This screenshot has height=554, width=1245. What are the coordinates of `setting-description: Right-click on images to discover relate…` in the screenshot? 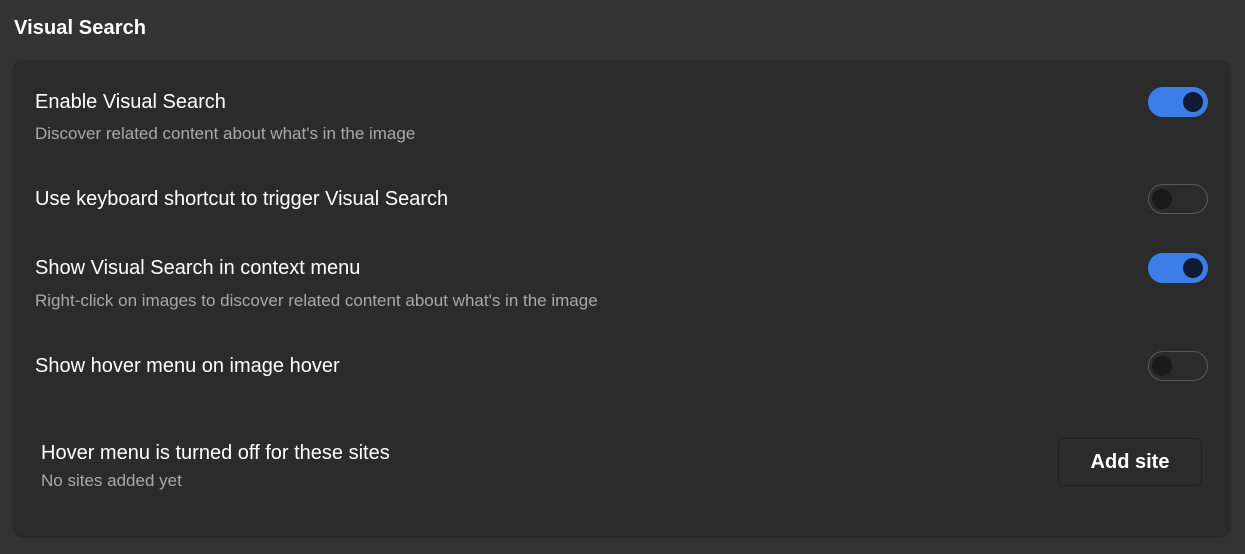 It's located at (316, 300).